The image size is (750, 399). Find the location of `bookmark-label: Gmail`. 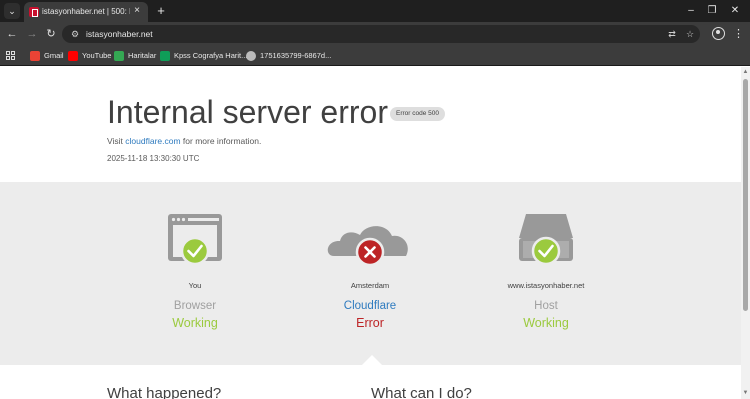

bookmark-label: Gmail is located at coordinates (54, 55).